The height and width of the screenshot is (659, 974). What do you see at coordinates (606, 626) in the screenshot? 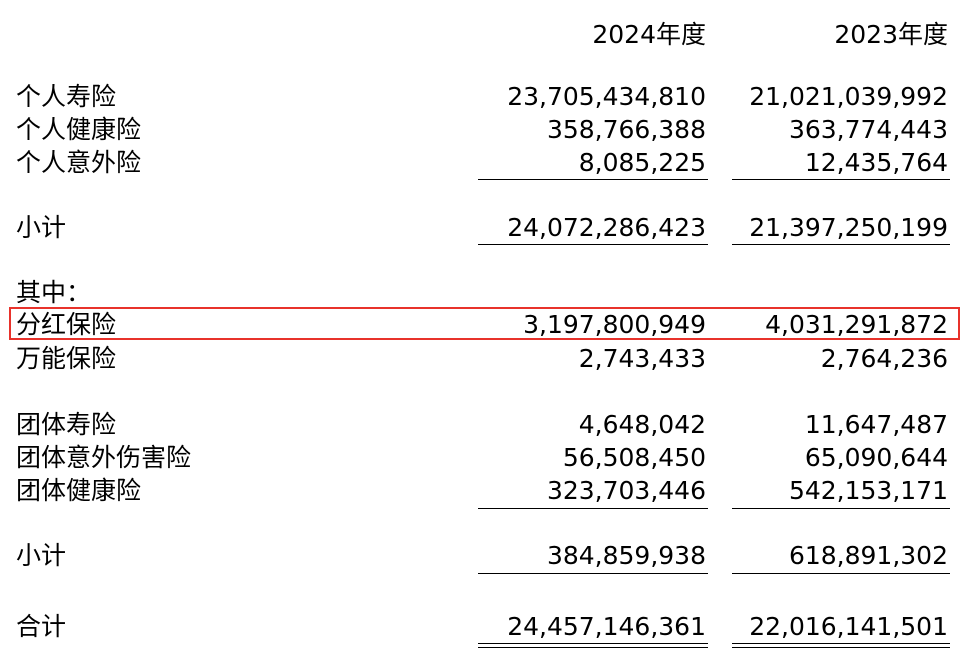
I see `value-2024: 24,457,146,361` at bounding box center [606, 626].